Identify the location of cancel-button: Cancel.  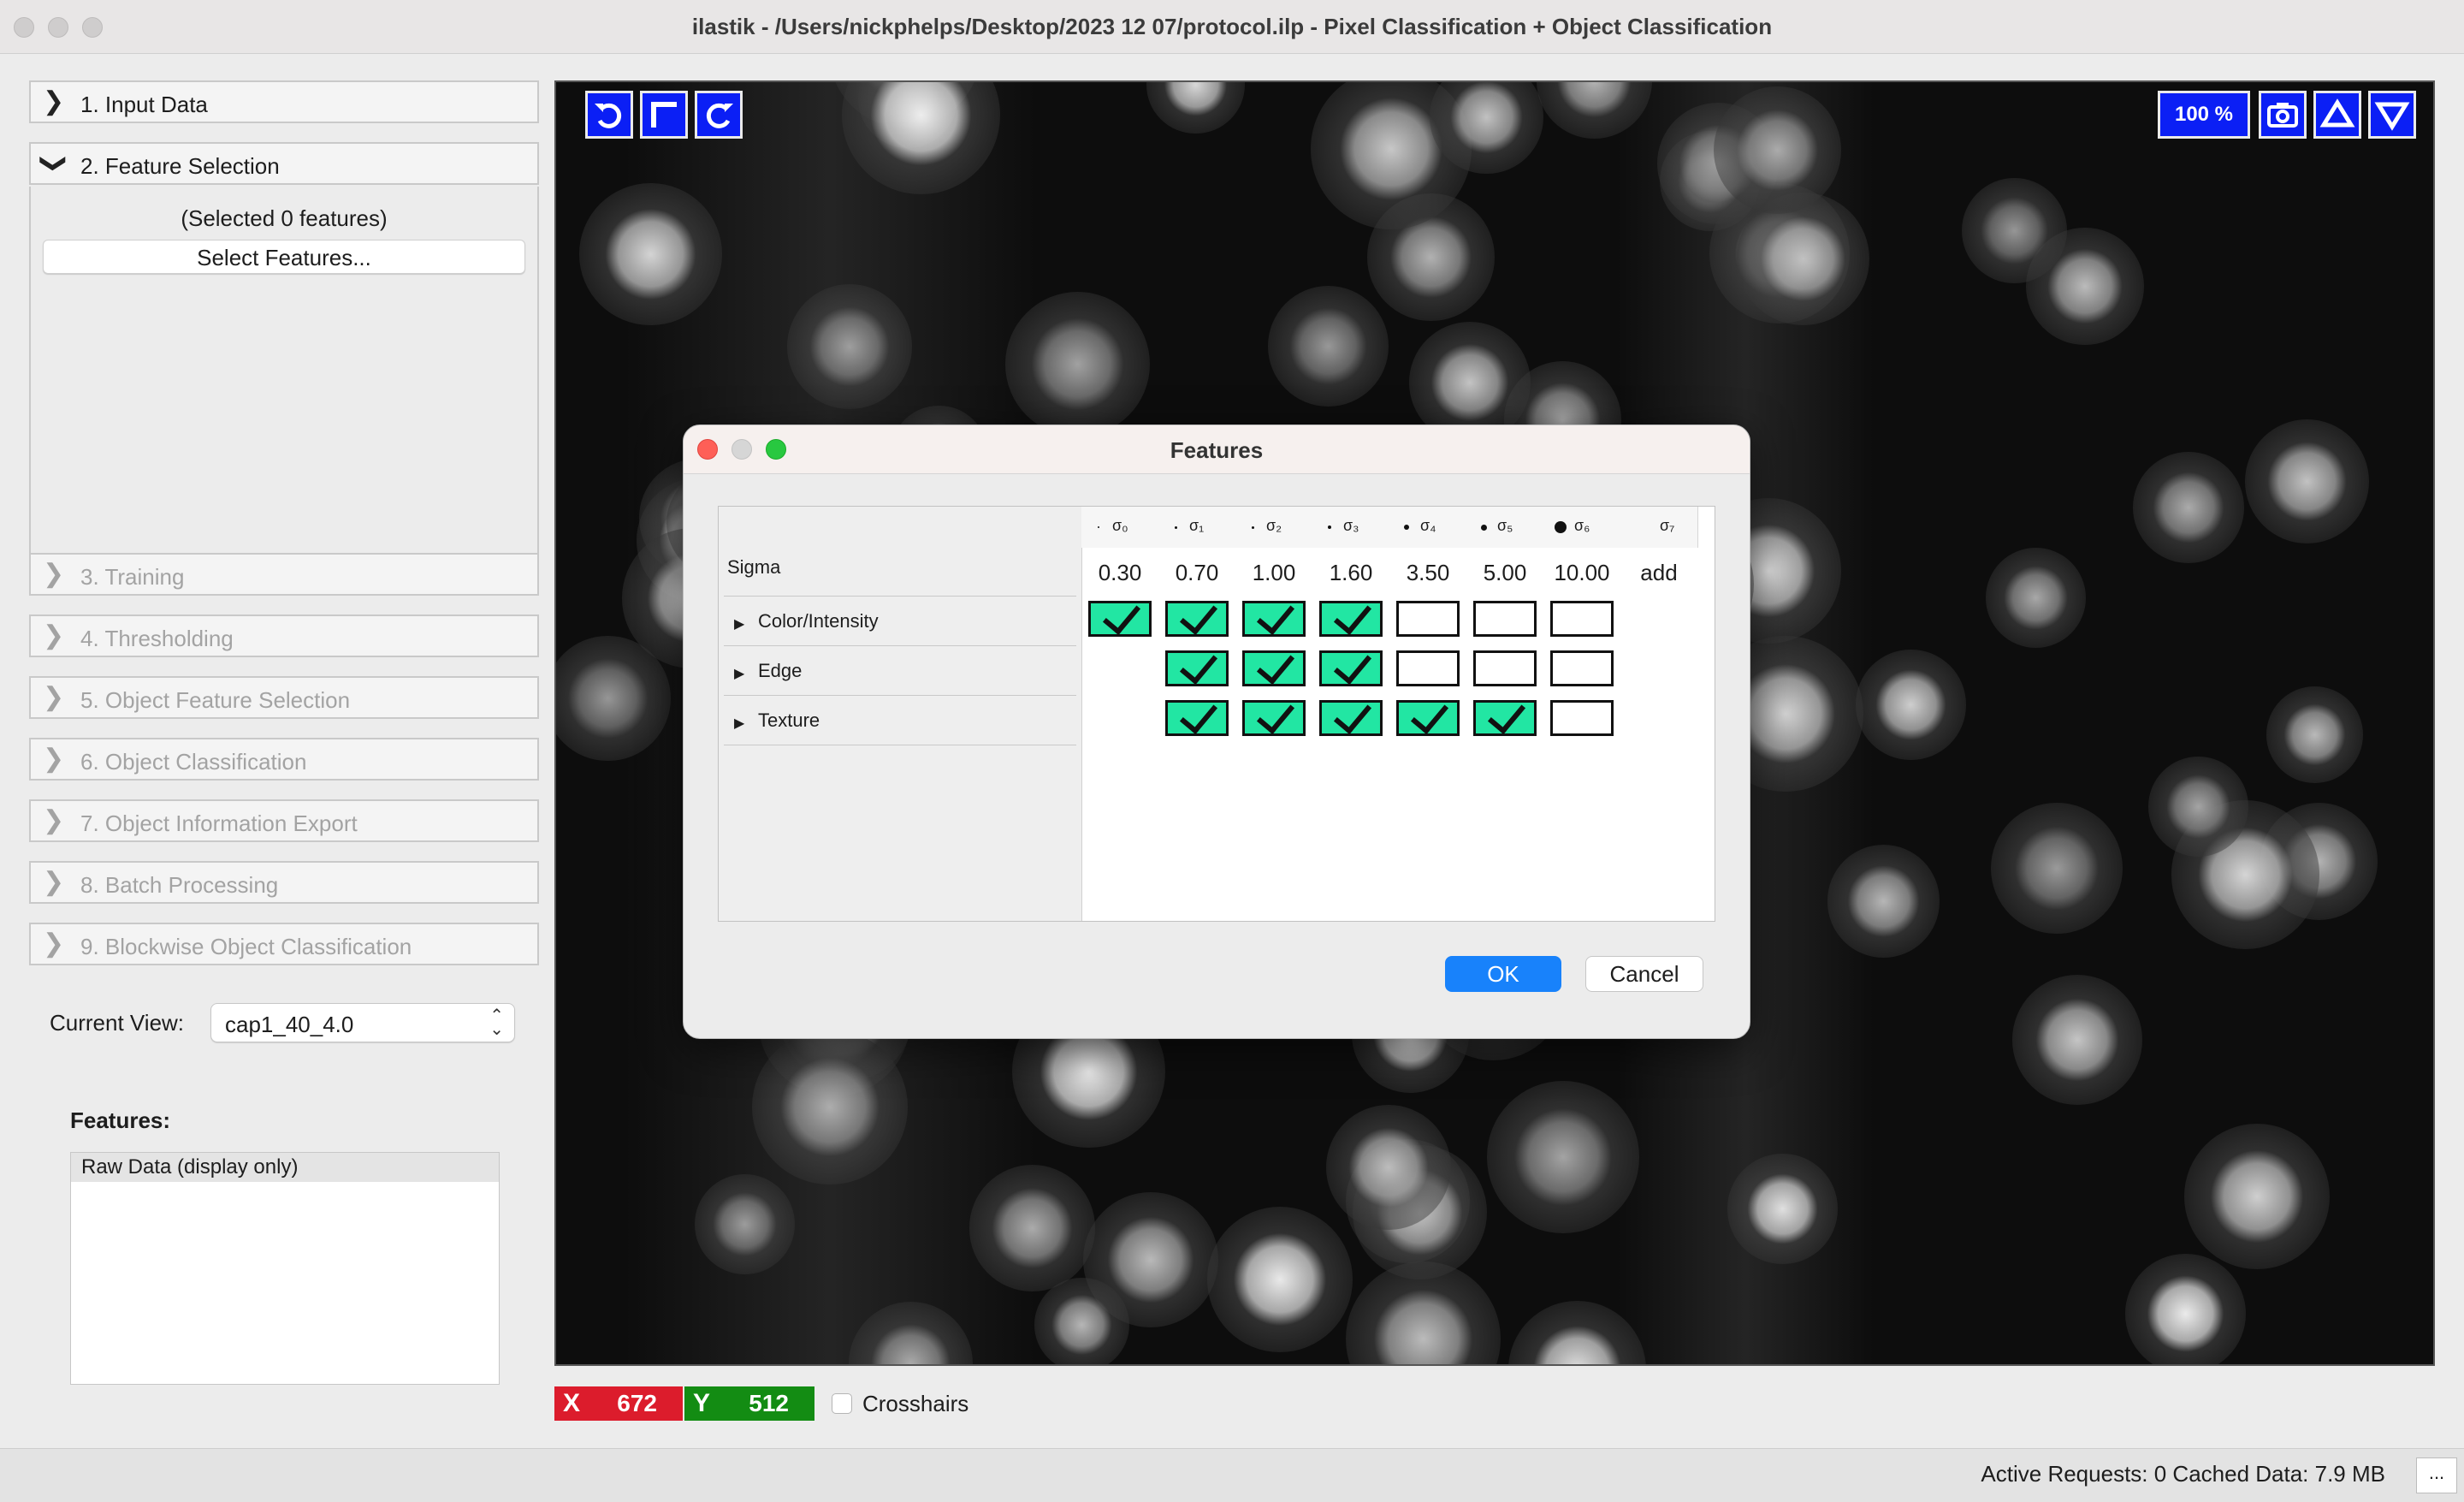
(1644, 974).